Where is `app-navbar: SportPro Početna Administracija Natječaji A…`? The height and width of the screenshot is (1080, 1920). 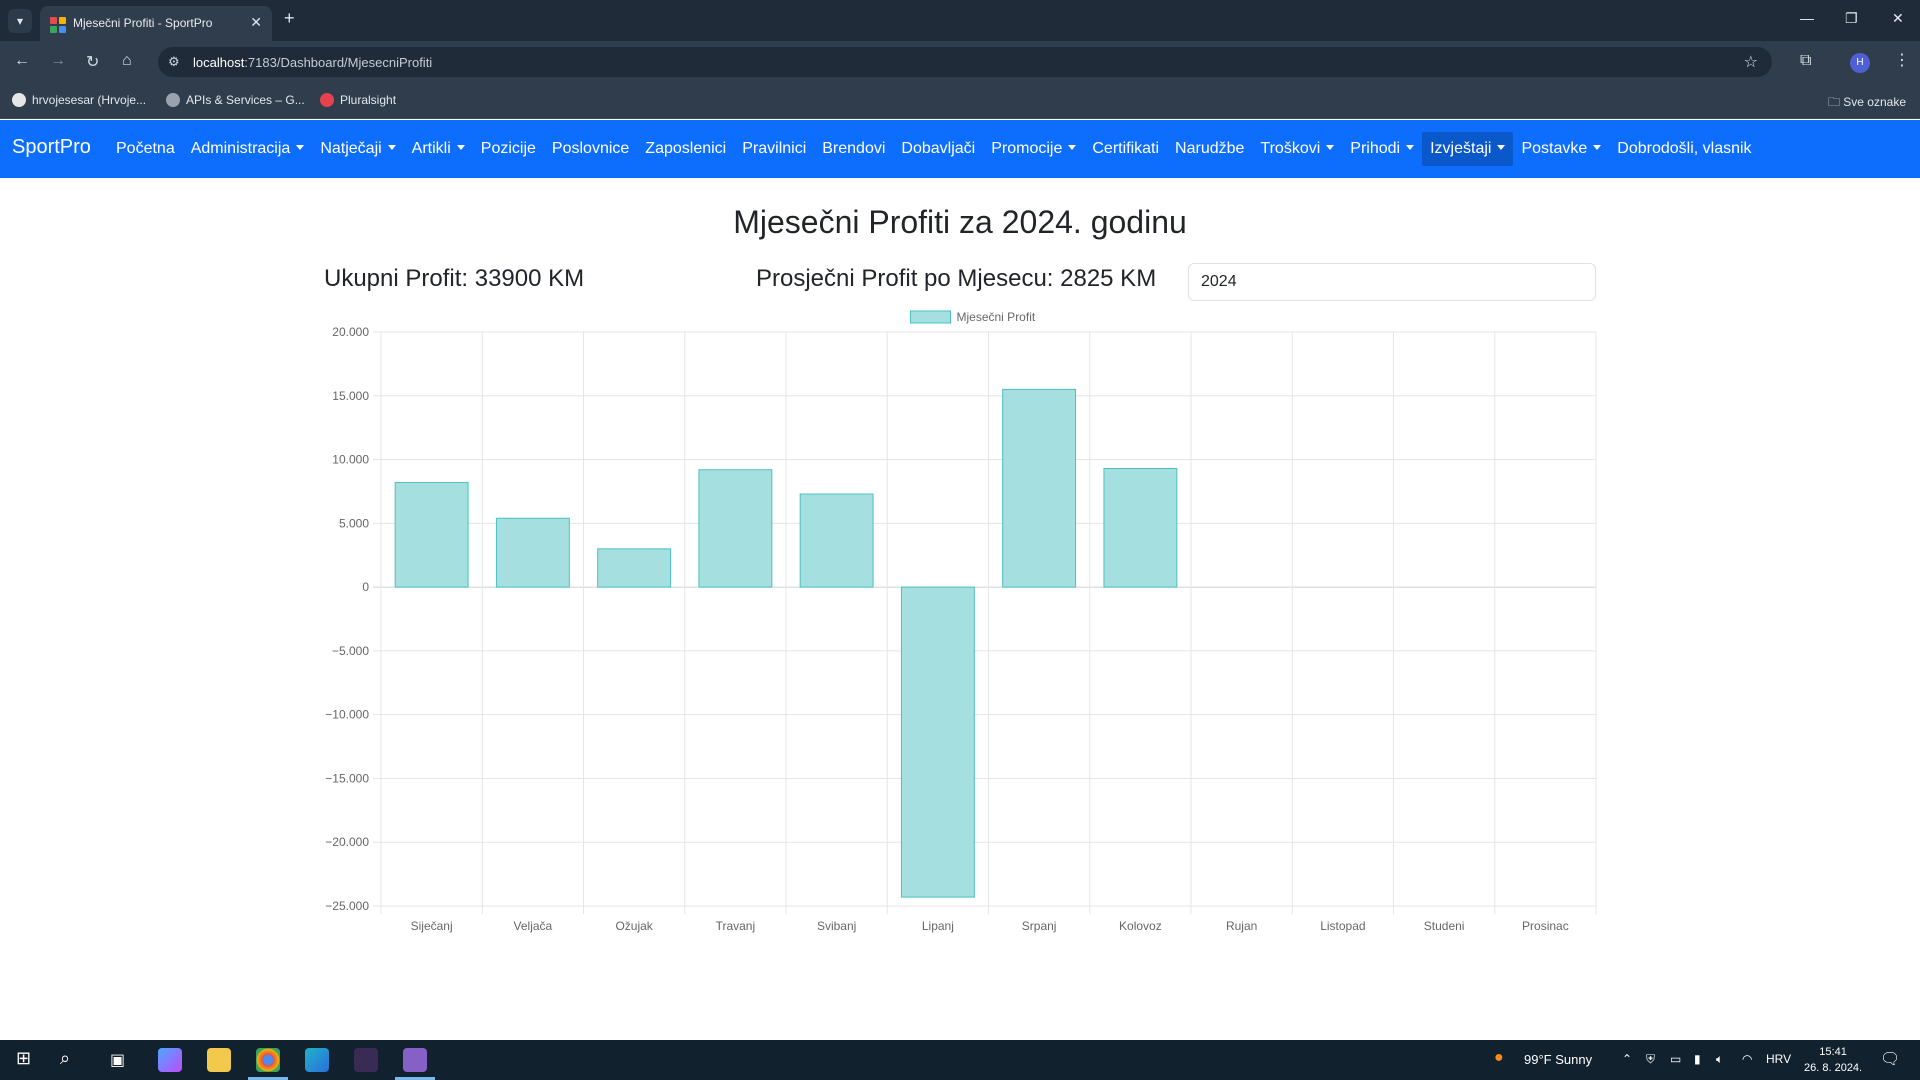
app-navbar: SportPro Početna Administracija Natječaji A… is located at coordinates (960, 149).